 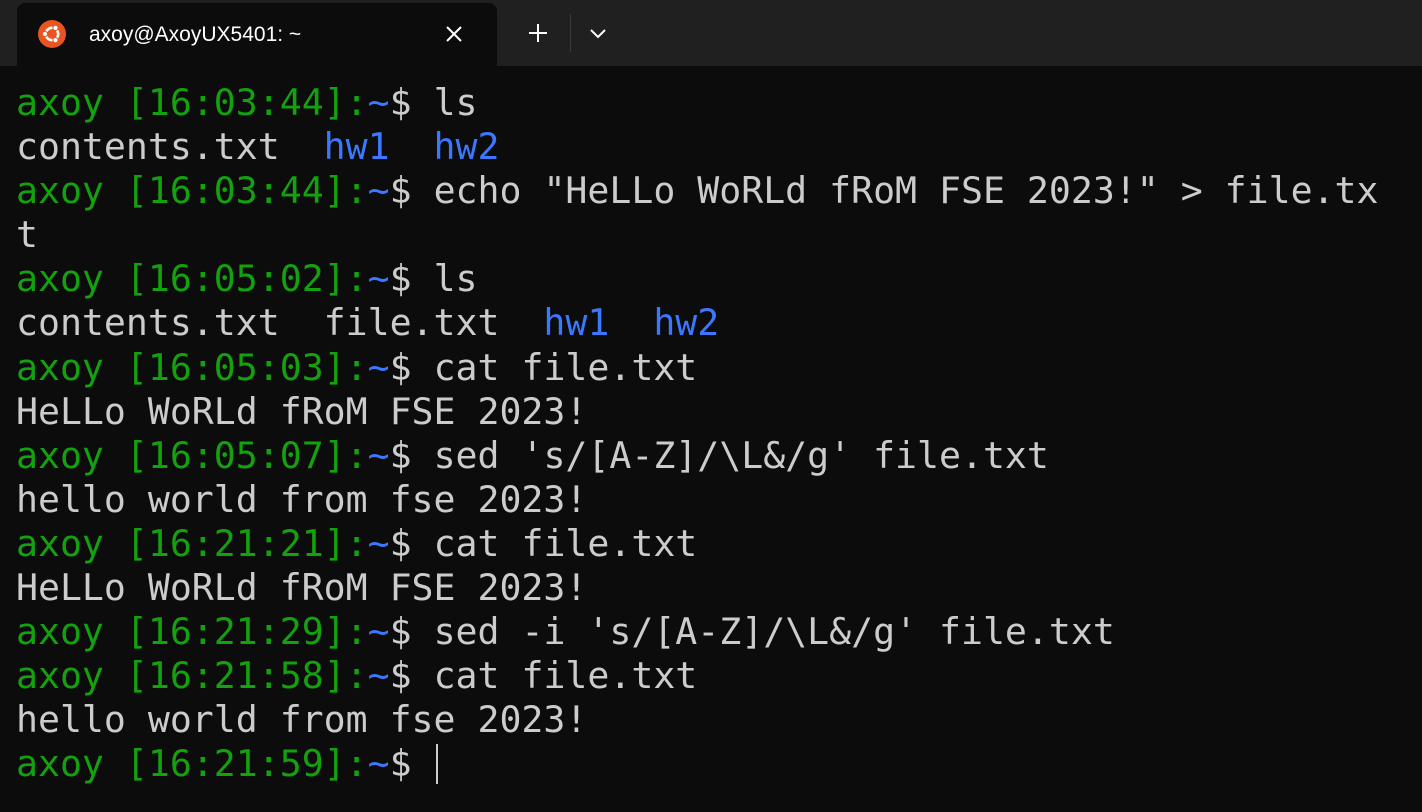 I want to click on command-text: sed 's/[A-Z]/\L&/g' file.txt, so click(x=730, y=455).